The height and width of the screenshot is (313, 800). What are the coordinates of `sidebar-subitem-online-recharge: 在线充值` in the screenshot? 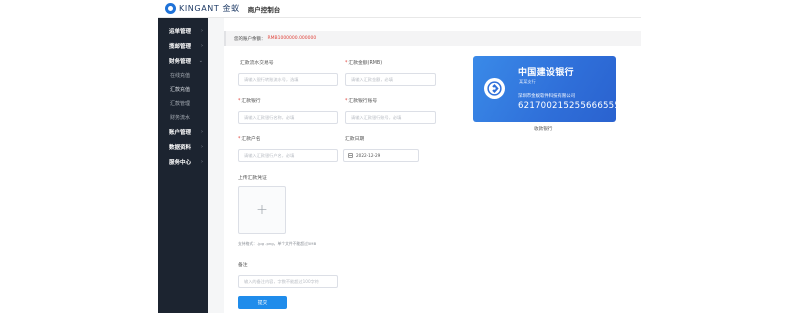 It's located at (183, 75).